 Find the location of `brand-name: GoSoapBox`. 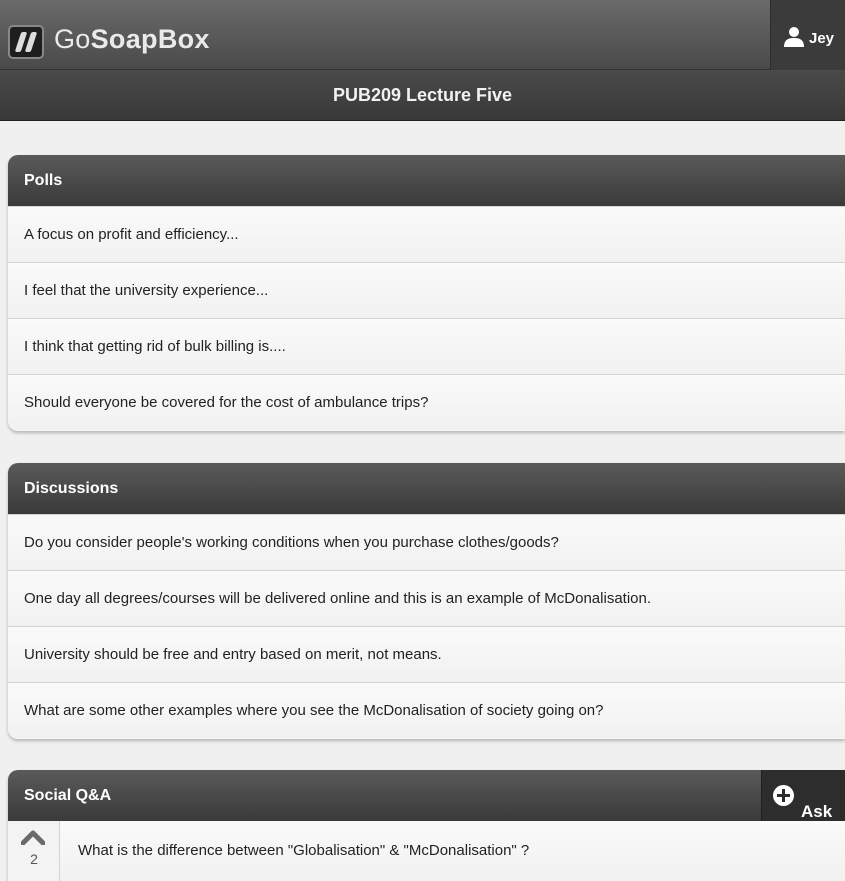

brand-name: GoSoapBox is located at coordinates (132, 39).